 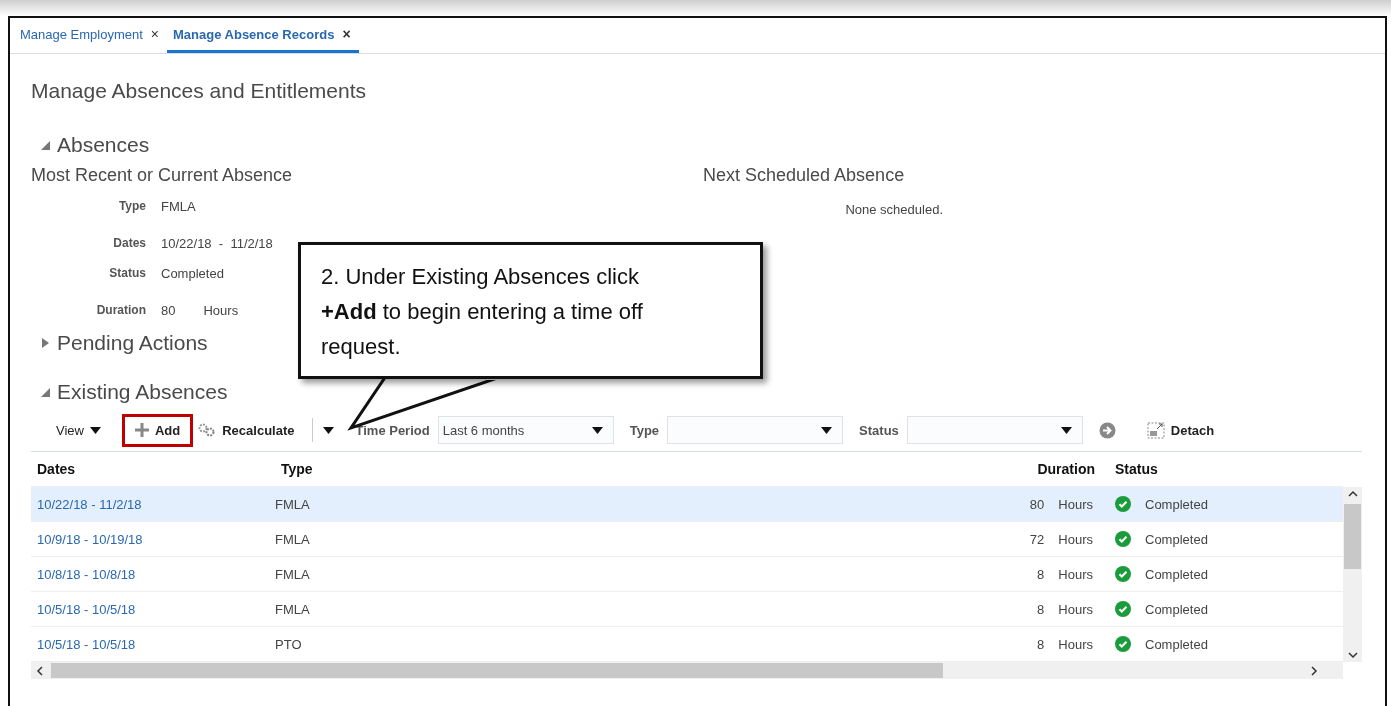 I want to click on expand-triangle-icon, so click(x=45, y=343).